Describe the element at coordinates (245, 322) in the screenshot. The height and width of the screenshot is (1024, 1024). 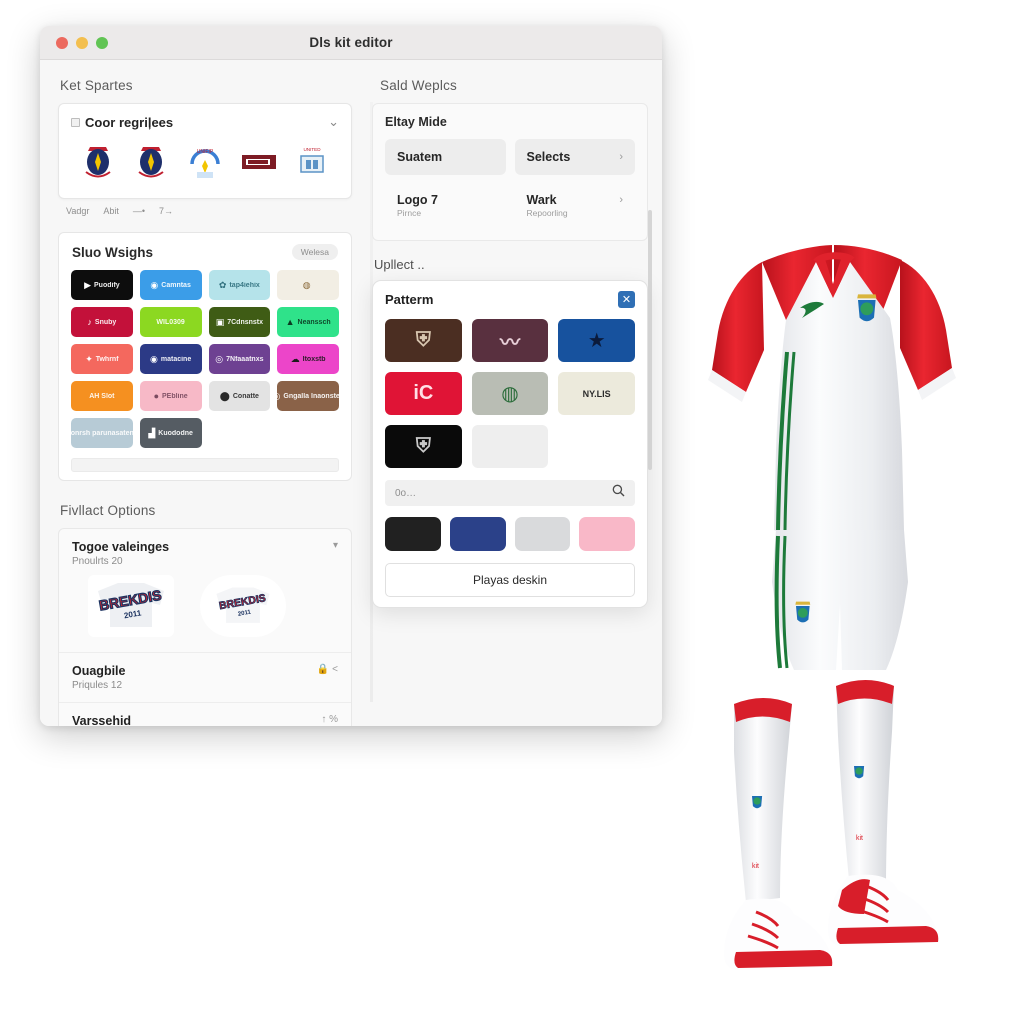
I see `sponsor-tile-label: 7Cdnsnstx` at that location.